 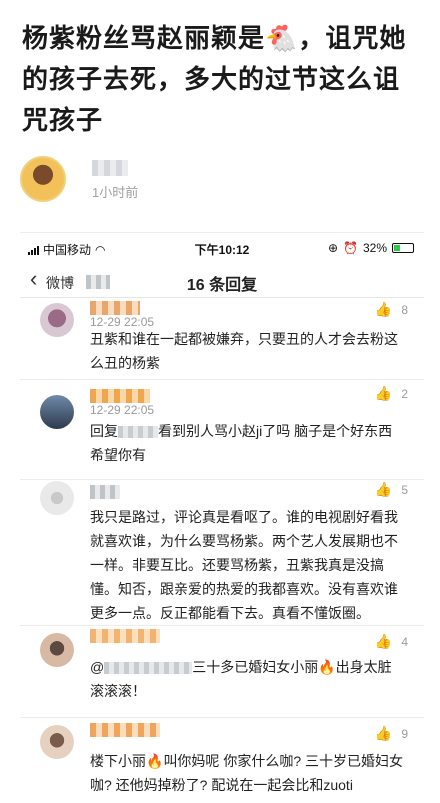 I want to click on like-count: 5, so click(x=404, y=490).